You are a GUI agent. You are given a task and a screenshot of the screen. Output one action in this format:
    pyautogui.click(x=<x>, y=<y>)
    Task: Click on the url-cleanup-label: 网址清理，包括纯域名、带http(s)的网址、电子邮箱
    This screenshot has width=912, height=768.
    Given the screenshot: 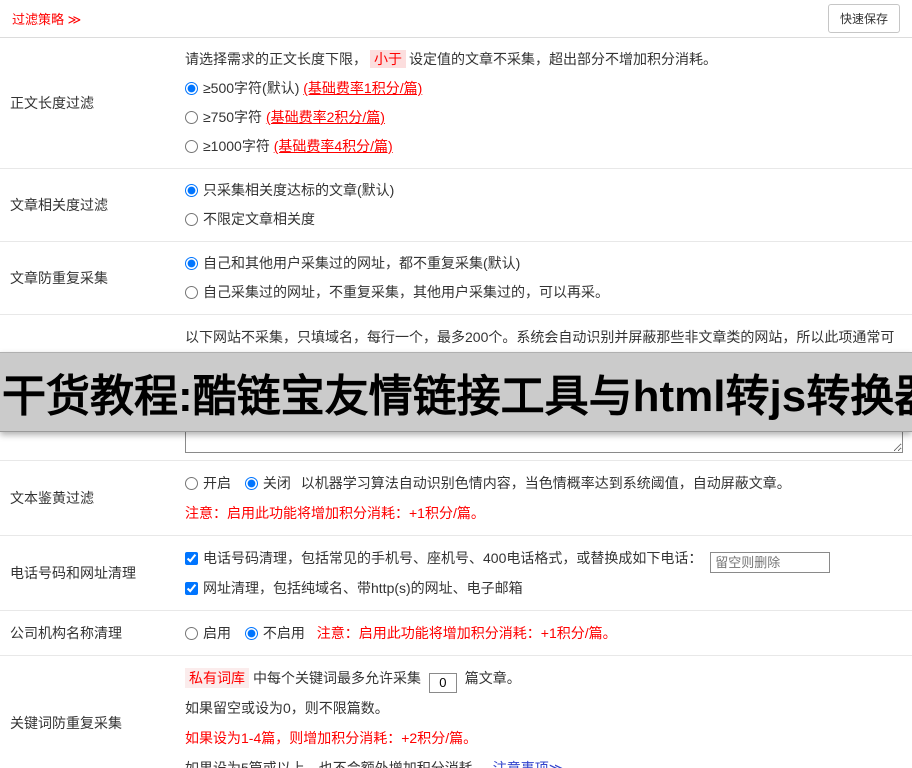 What is the action you would take?
    pyautogui.click(x=363, y=588)
    